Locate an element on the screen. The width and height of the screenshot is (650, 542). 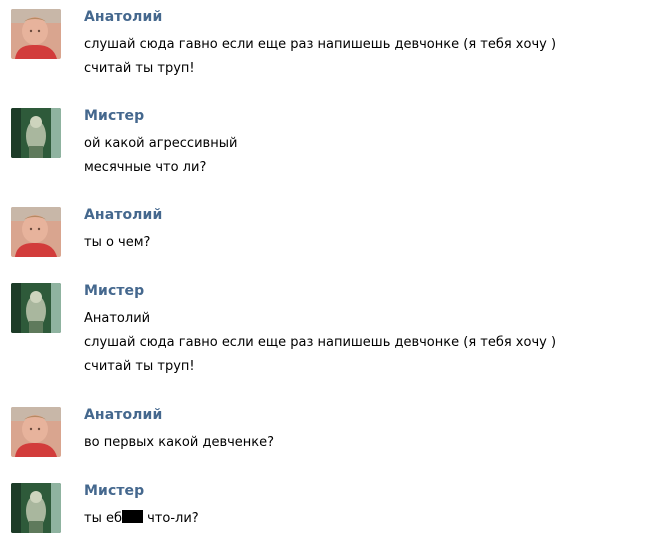
message-text: во первых какой девченке? is located at coordinates (179, 443).